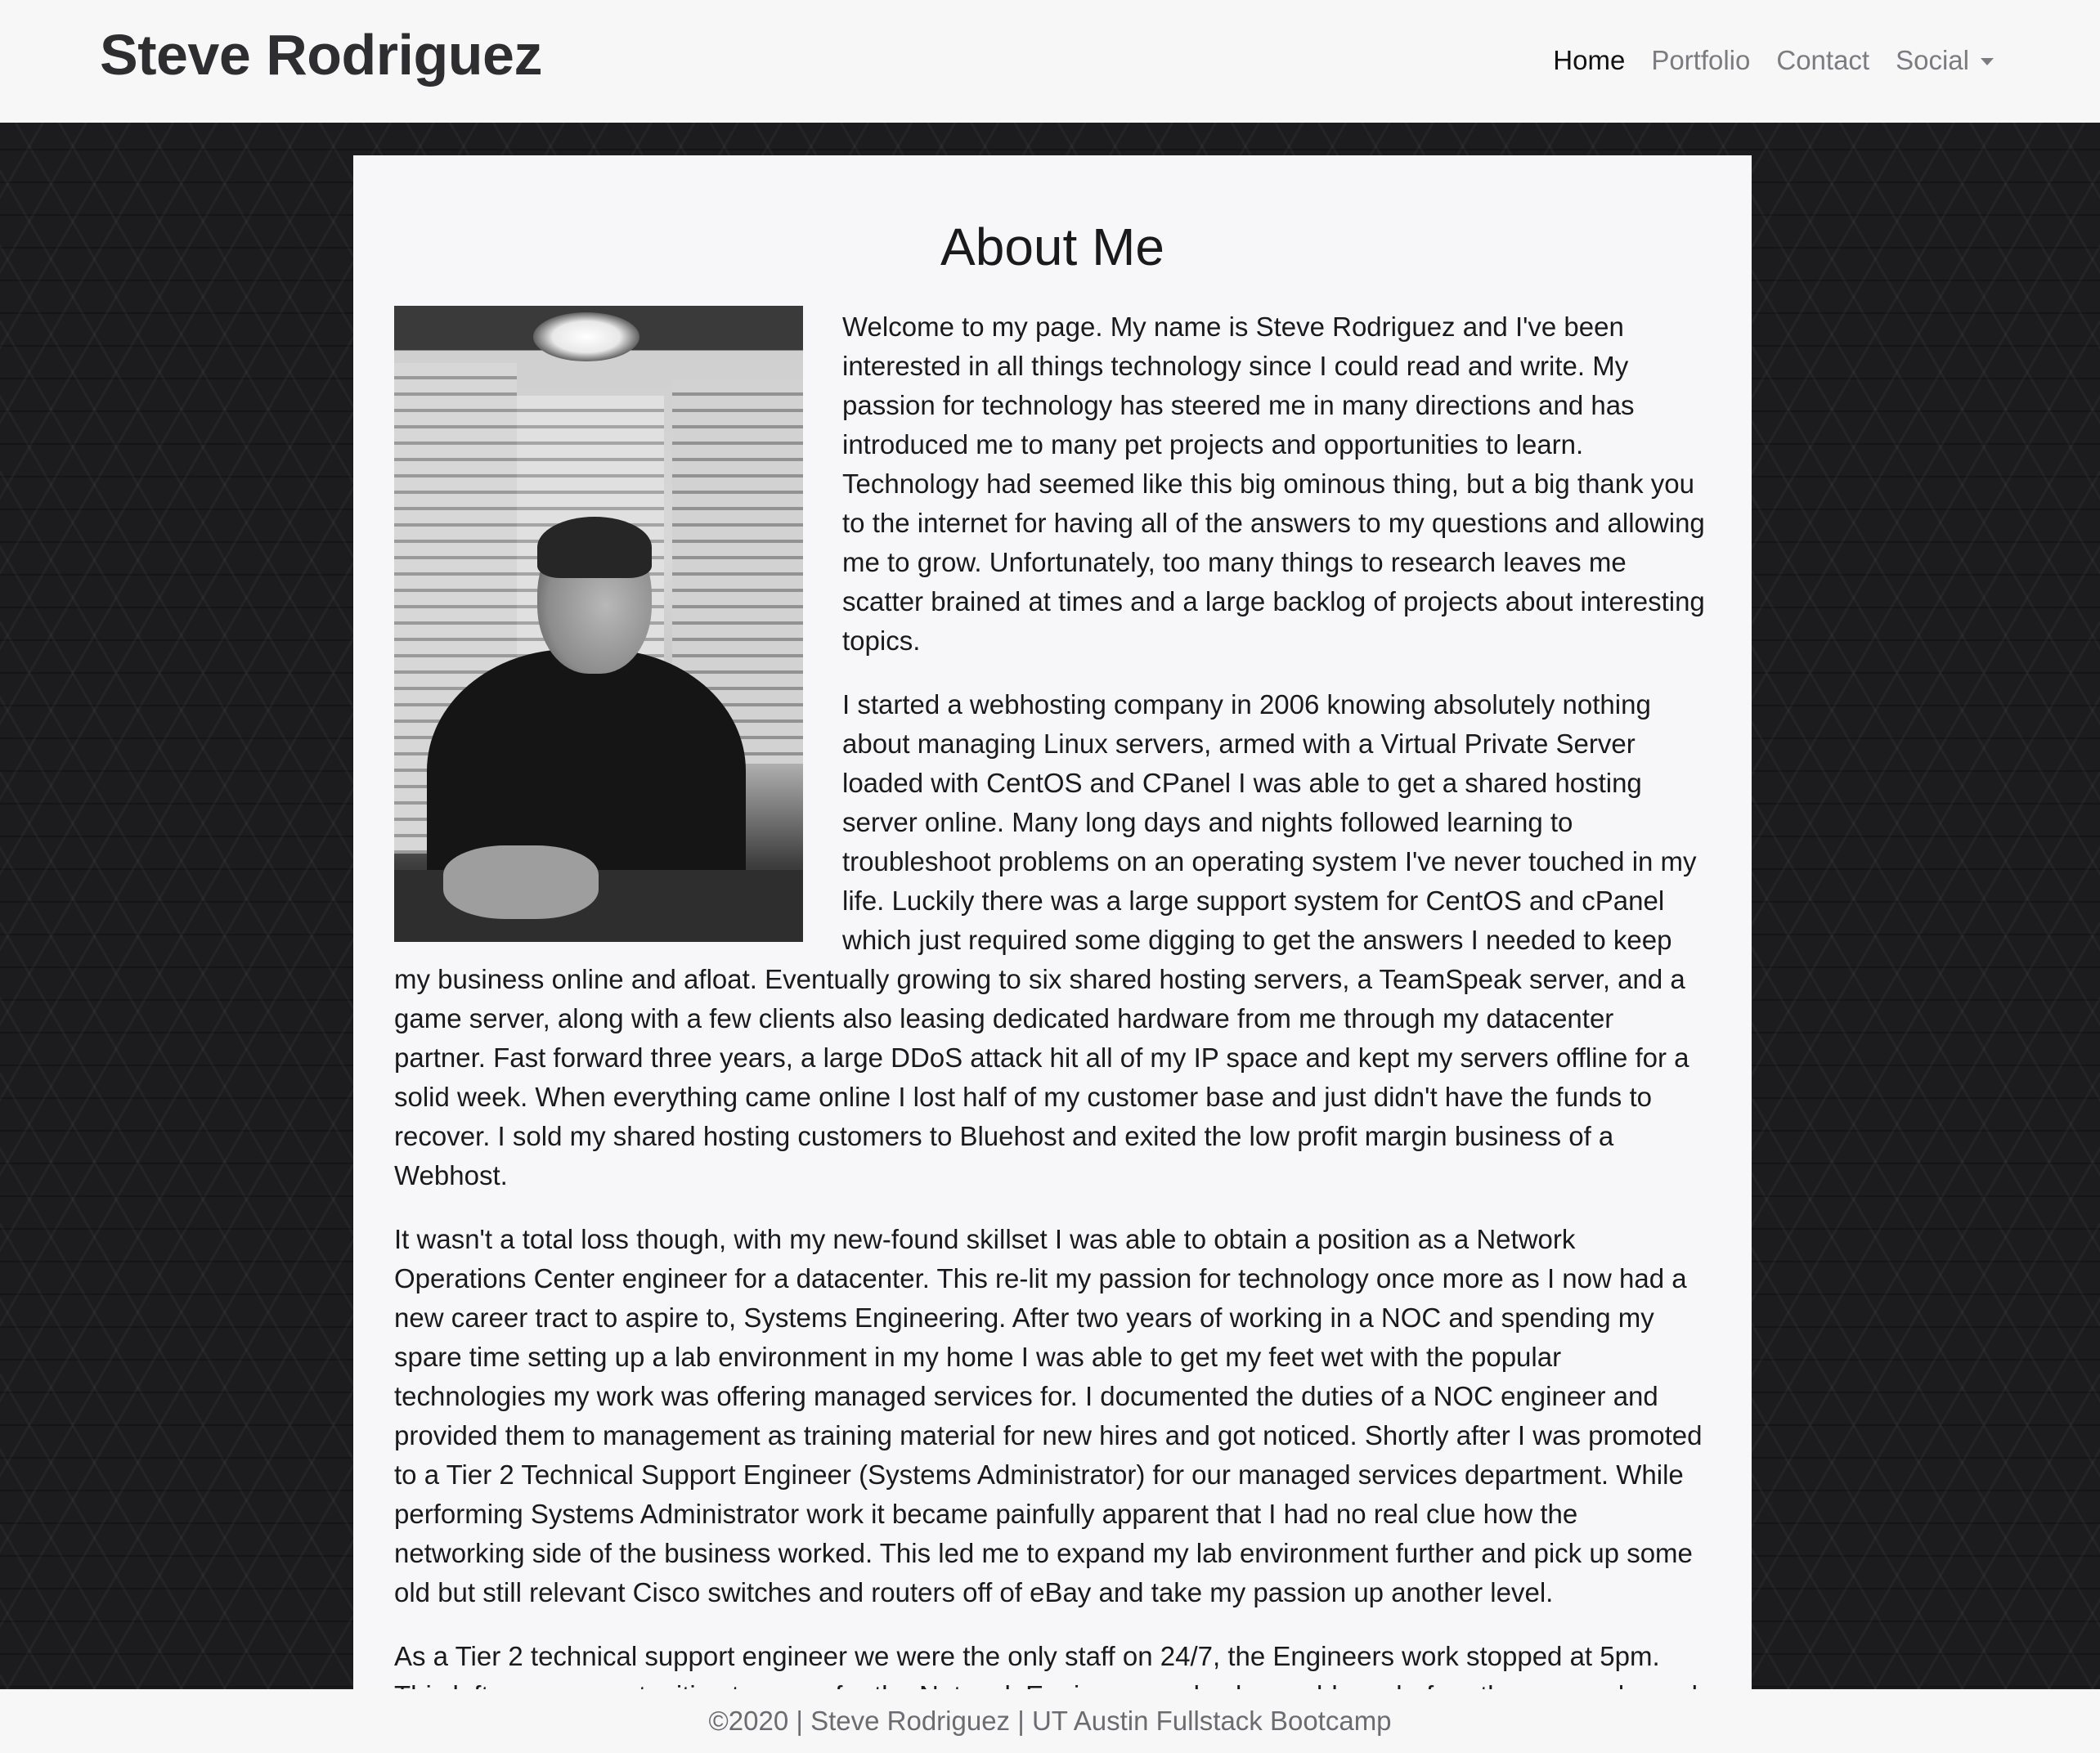 The height and width of the screenshot is (1753, 2100). Describe the element at coordinates (1761, 60) in the screenshot. I see `nav-links: Home Portfolio Contact Social` at that location.